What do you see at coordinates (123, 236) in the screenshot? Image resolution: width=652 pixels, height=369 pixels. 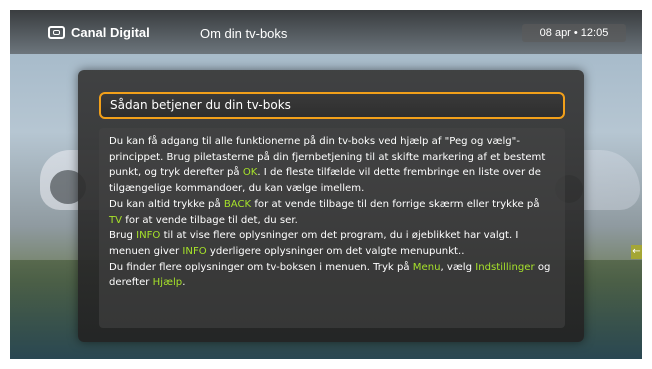 I see `help-text-segment: Brug` at bounding box center [123, 236].